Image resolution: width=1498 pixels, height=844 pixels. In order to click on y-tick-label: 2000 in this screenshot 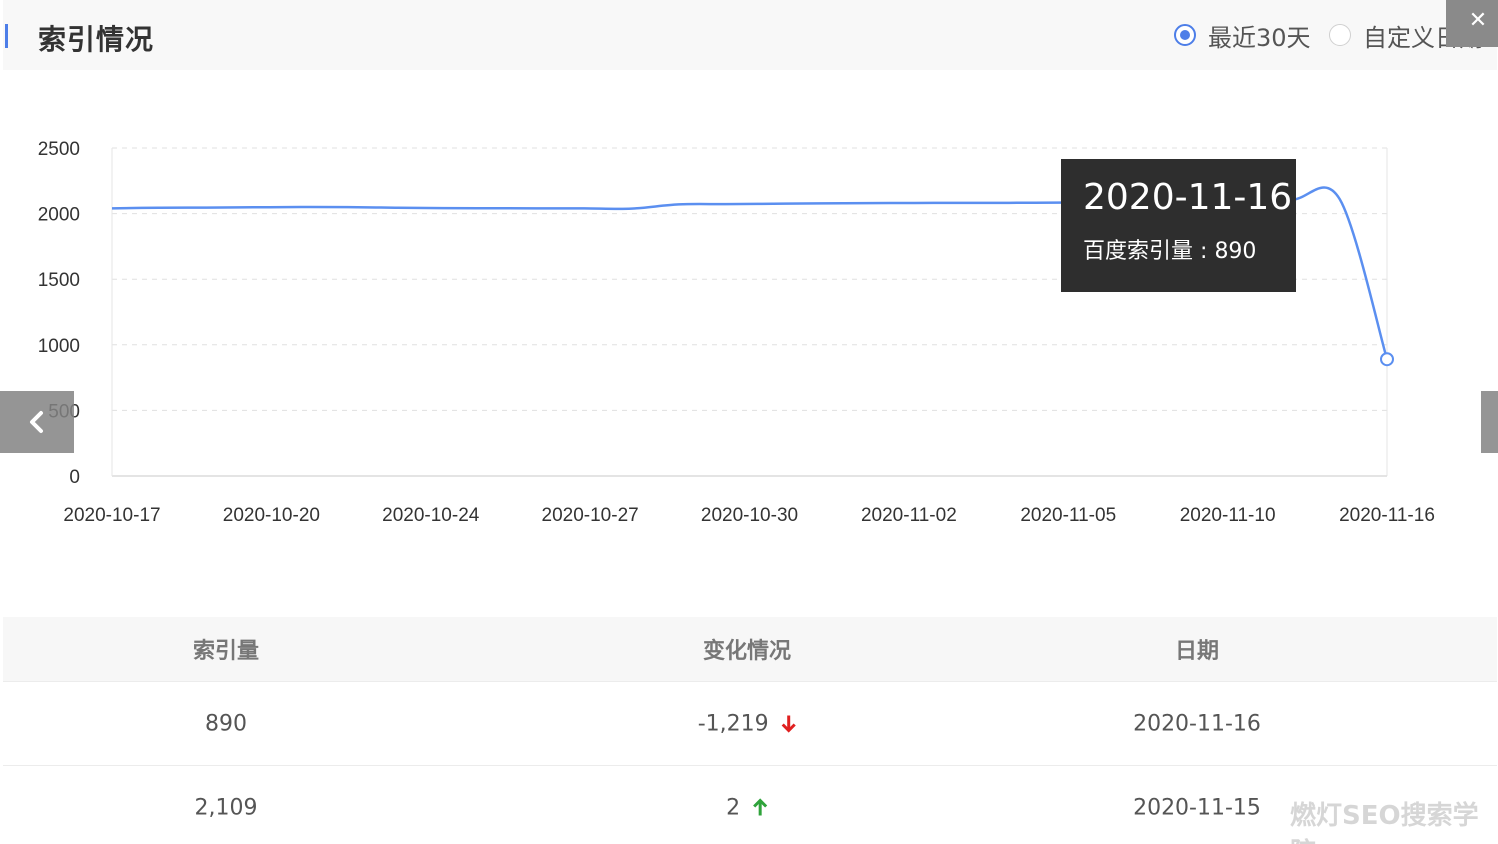, I will do `click(59, 215)`.